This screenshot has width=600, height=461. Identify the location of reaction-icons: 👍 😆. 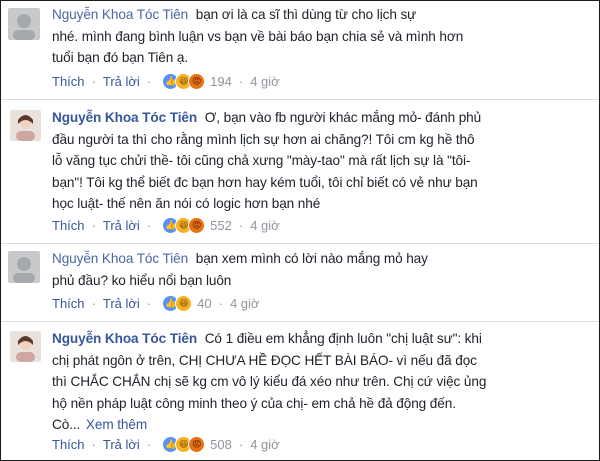
(177, 303).